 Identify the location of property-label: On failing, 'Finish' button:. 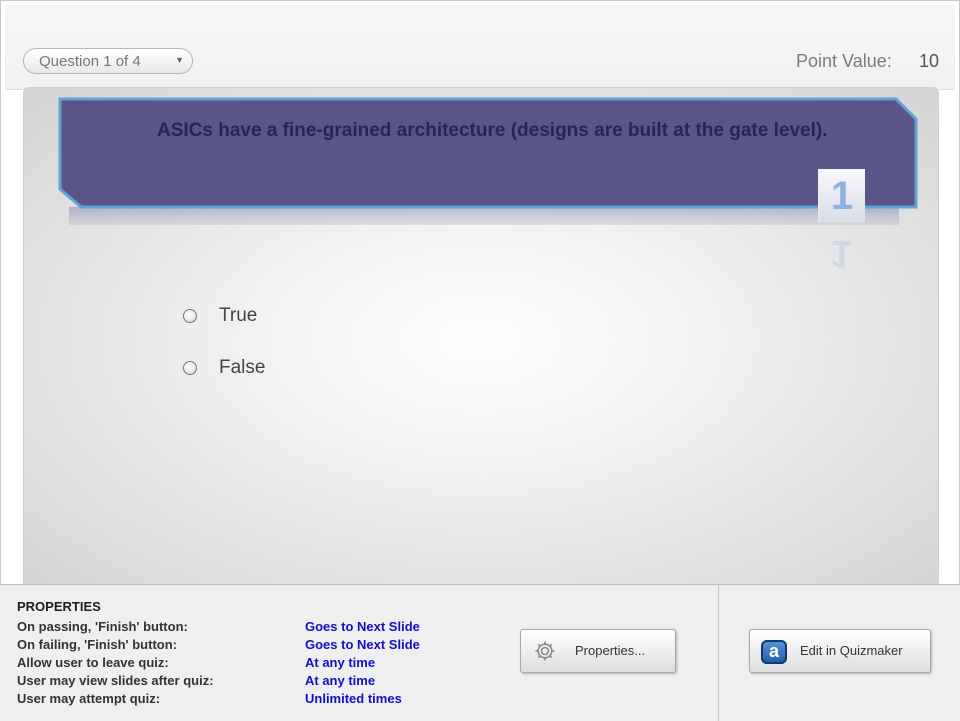
(97, 644).